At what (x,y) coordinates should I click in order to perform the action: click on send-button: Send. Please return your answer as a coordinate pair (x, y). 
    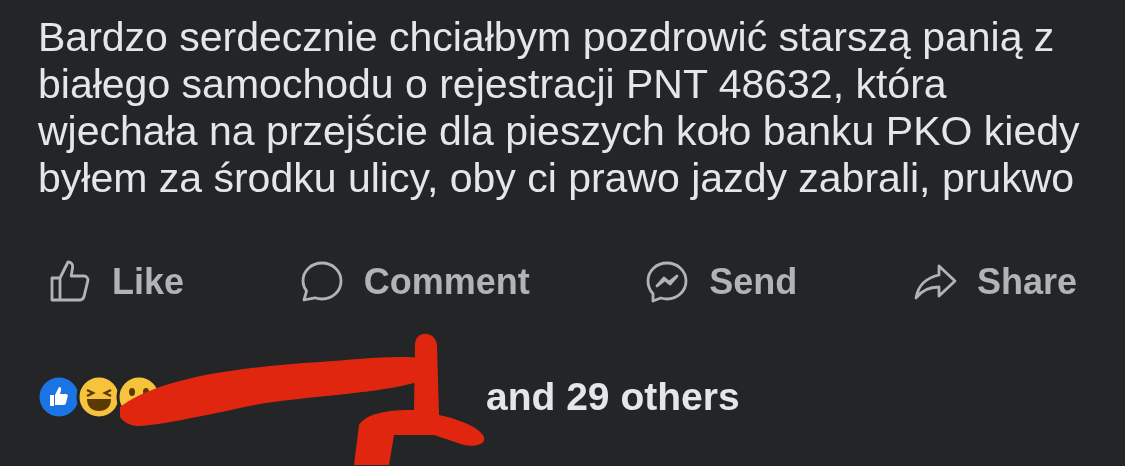
    Looking at the image, I should click on (720, 282).